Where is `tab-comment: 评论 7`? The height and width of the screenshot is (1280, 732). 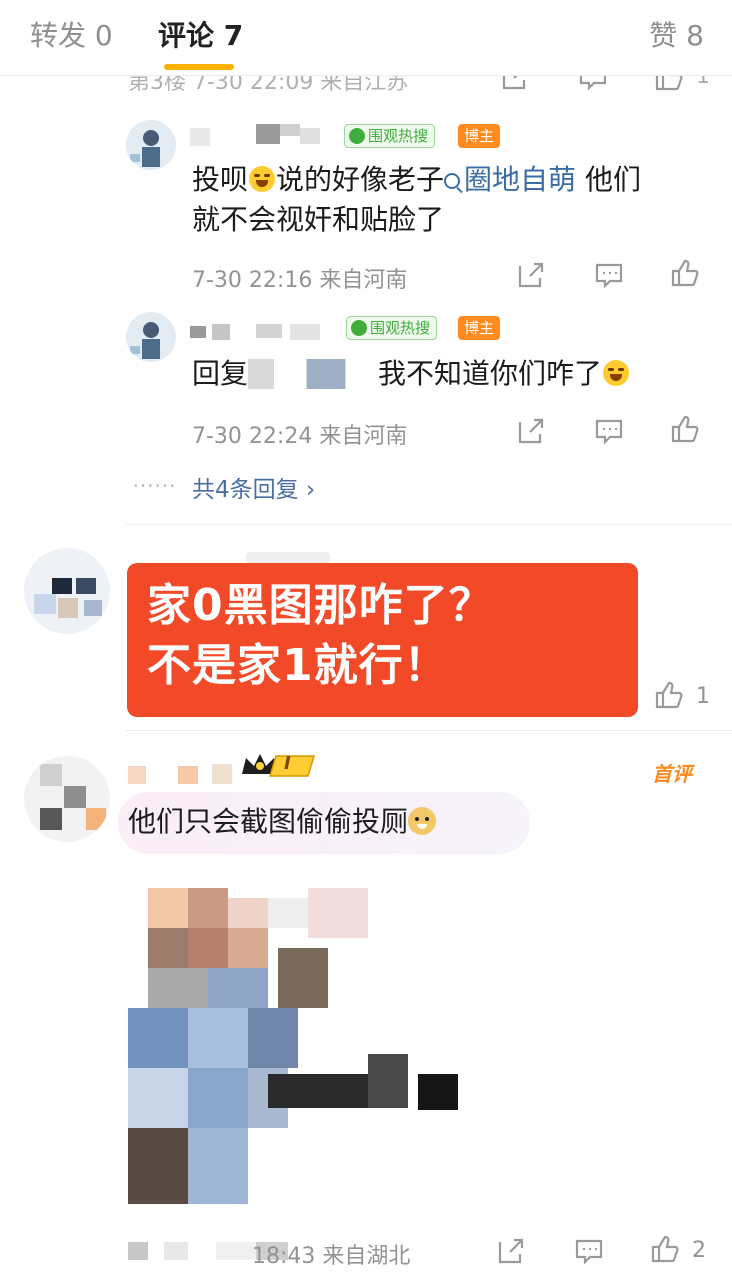 tab-comment: 评论 7 is located at coordinates (200, 34).